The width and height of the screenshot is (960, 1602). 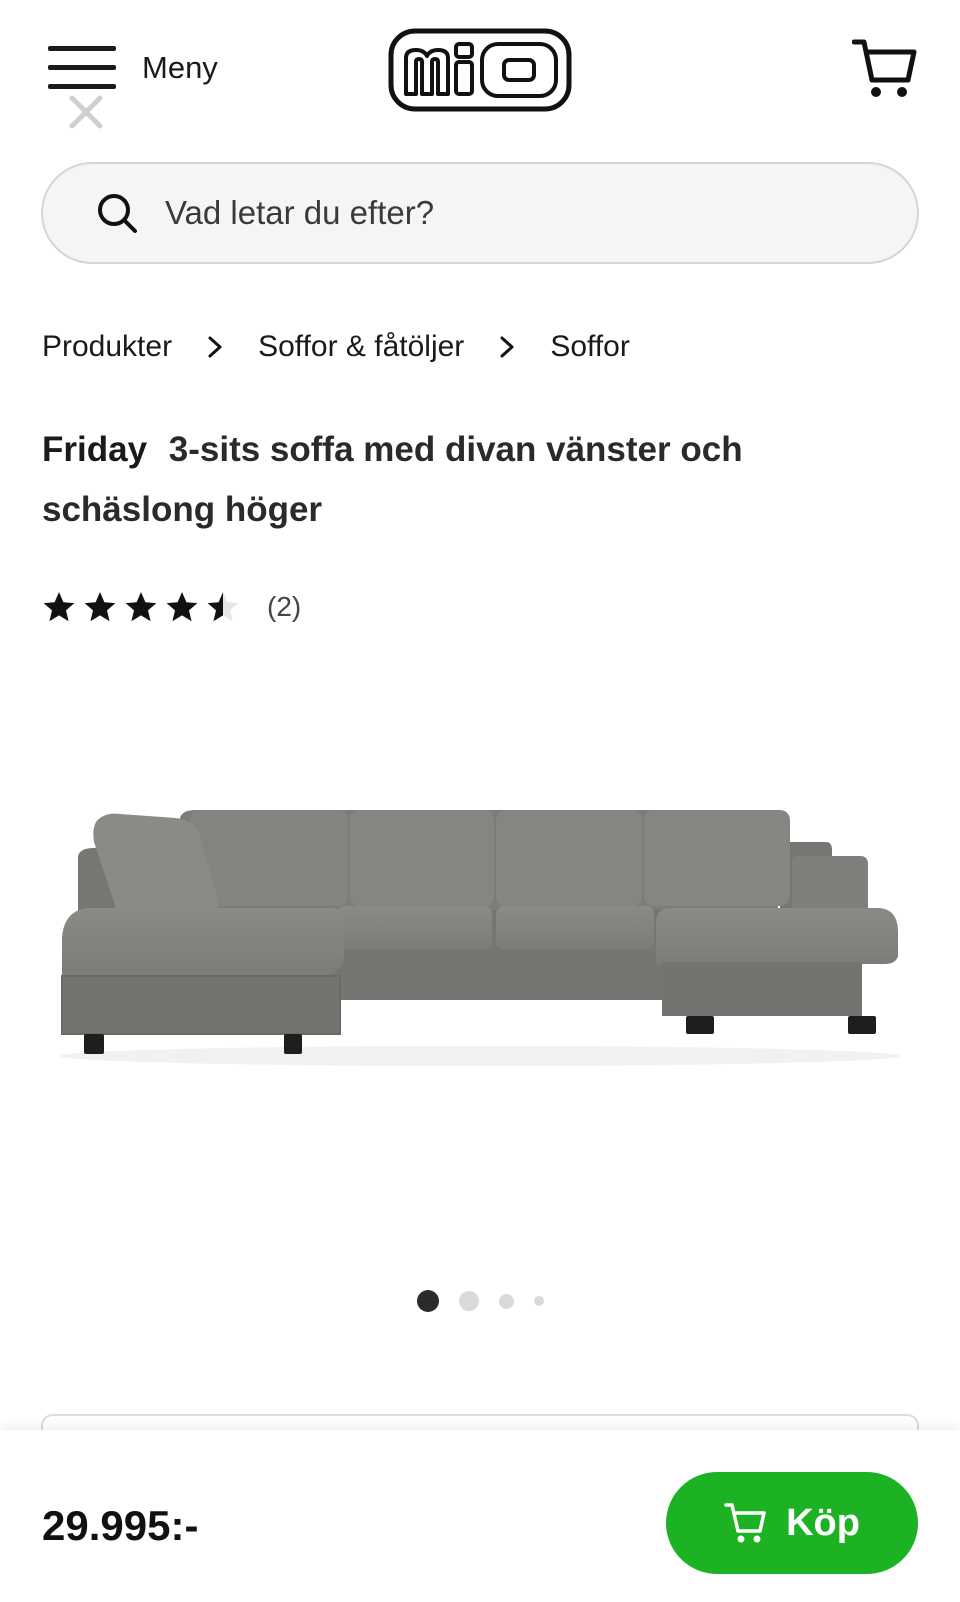 I want to click on image-carousel-dots, so click(x=480, y=1301).